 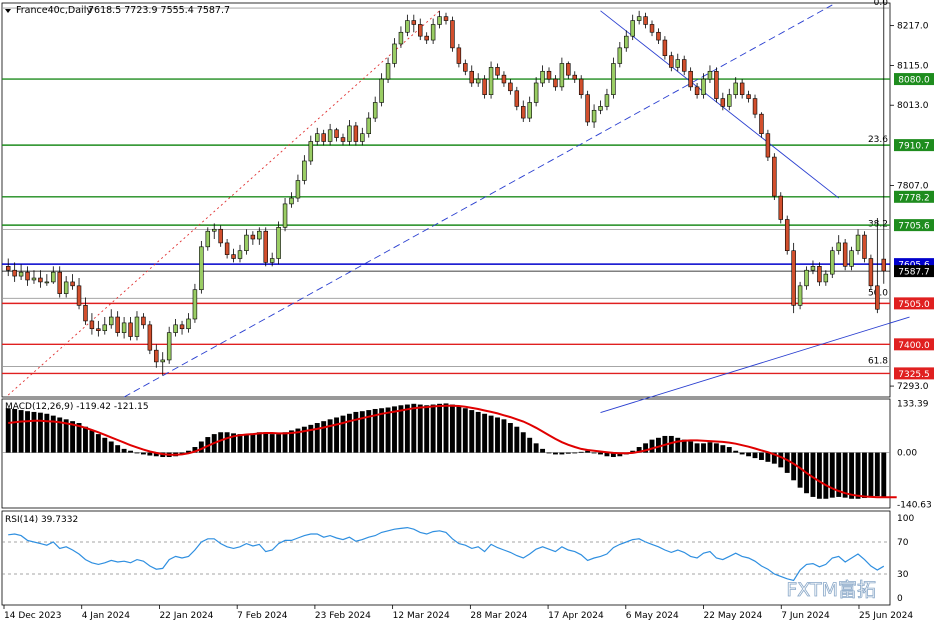 I want to click on date-tick-label: 22 May 2024, so click(x=733, y=616).